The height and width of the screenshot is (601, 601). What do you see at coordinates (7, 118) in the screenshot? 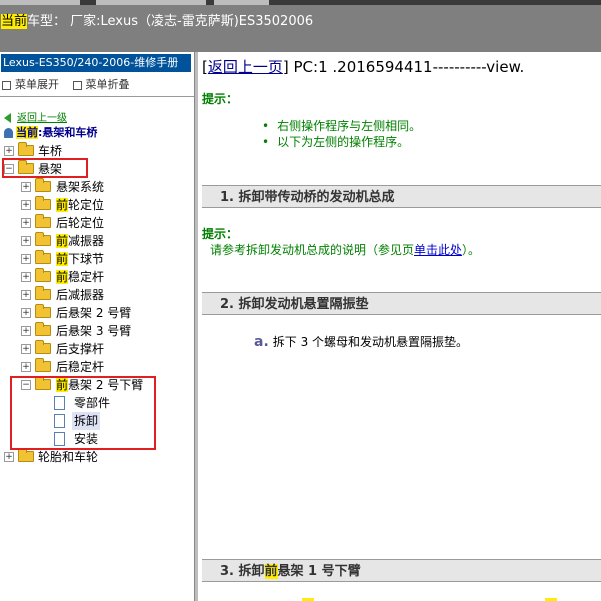
I see `back-arrow-icon` at bounding box center [7, 118].